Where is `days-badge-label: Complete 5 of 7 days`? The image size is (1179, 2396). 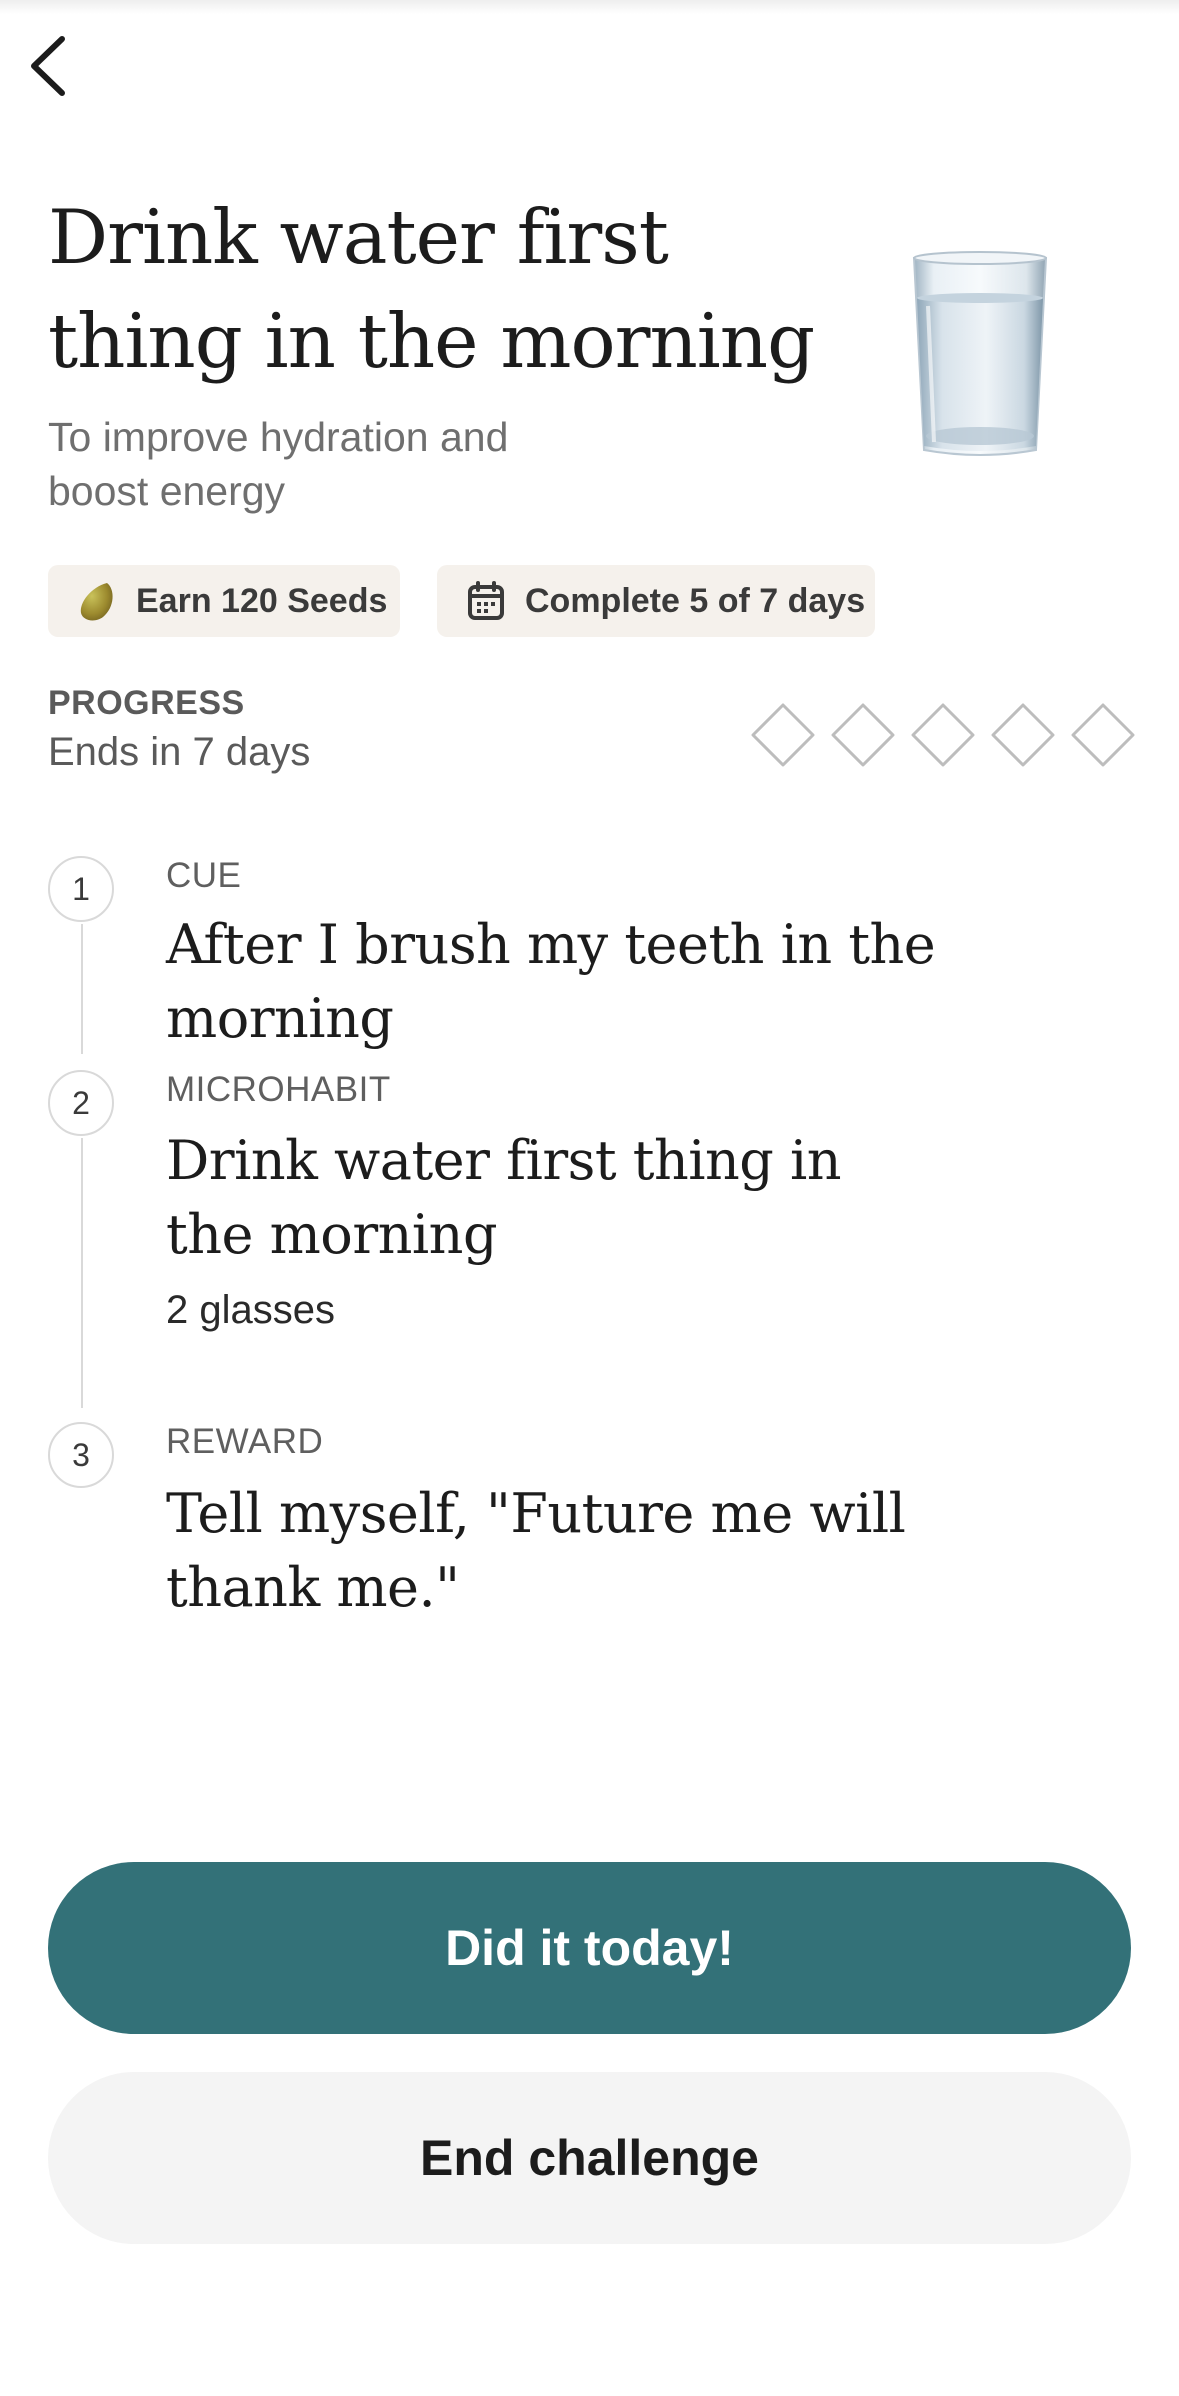
days-badge-label: Complete 5 of 7 days is located at coordinates (695, 600).